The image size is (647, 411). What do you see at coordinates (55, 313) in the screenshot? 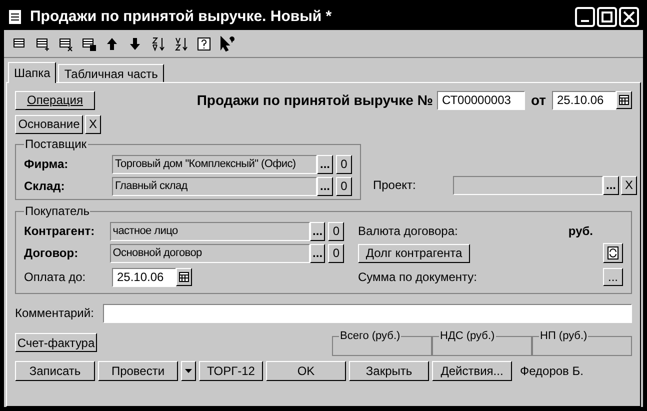
I see `field-label: Комментарий:` at bounding box center [55, 313].